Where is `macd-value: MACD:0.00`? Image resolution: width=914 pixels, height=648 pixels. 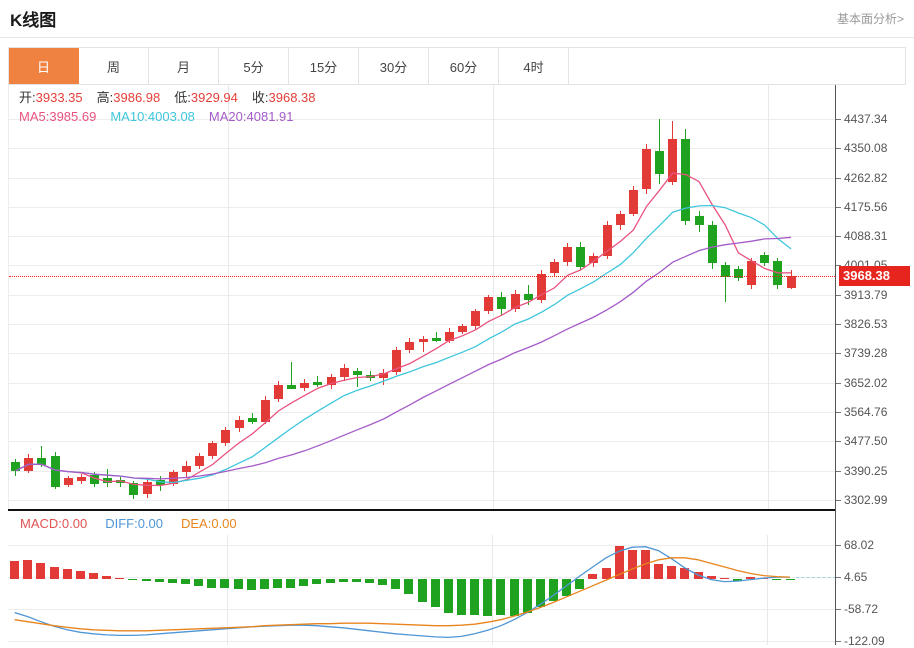 macd-value: MACD:0.00 is located at coordinates (54, 523).